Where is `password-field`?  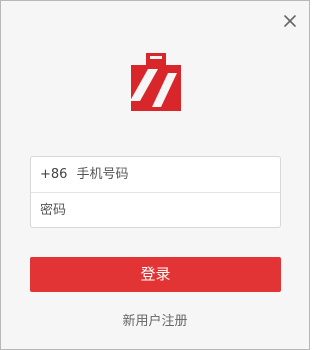 password-field is located at coordinates (155, 209).